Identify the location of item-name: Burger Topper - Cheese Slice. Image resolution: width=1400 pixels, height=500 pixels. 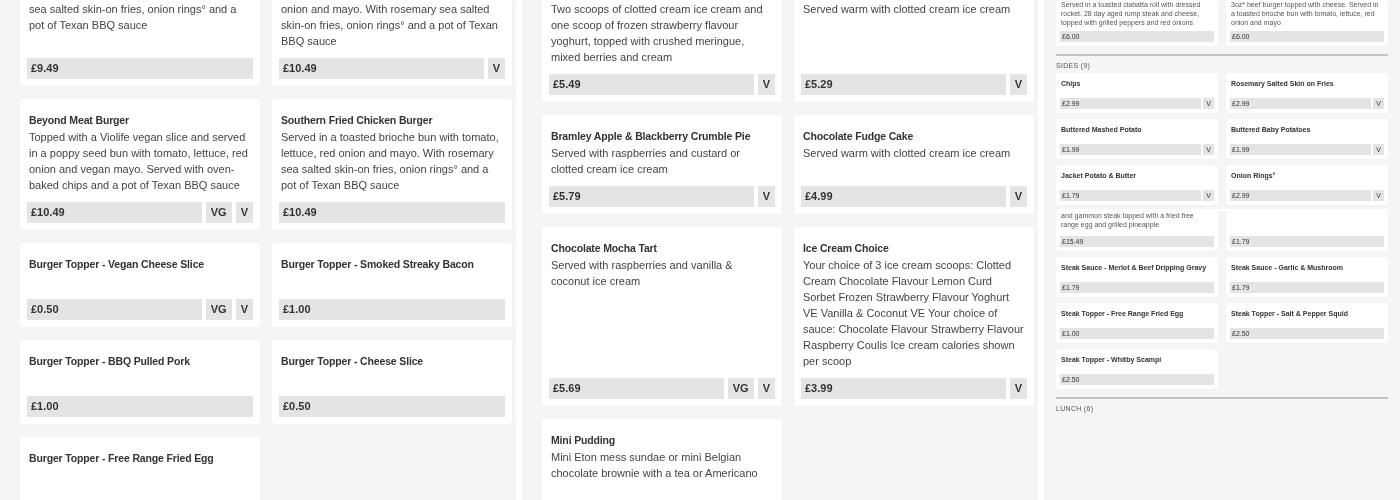
(352, 361).